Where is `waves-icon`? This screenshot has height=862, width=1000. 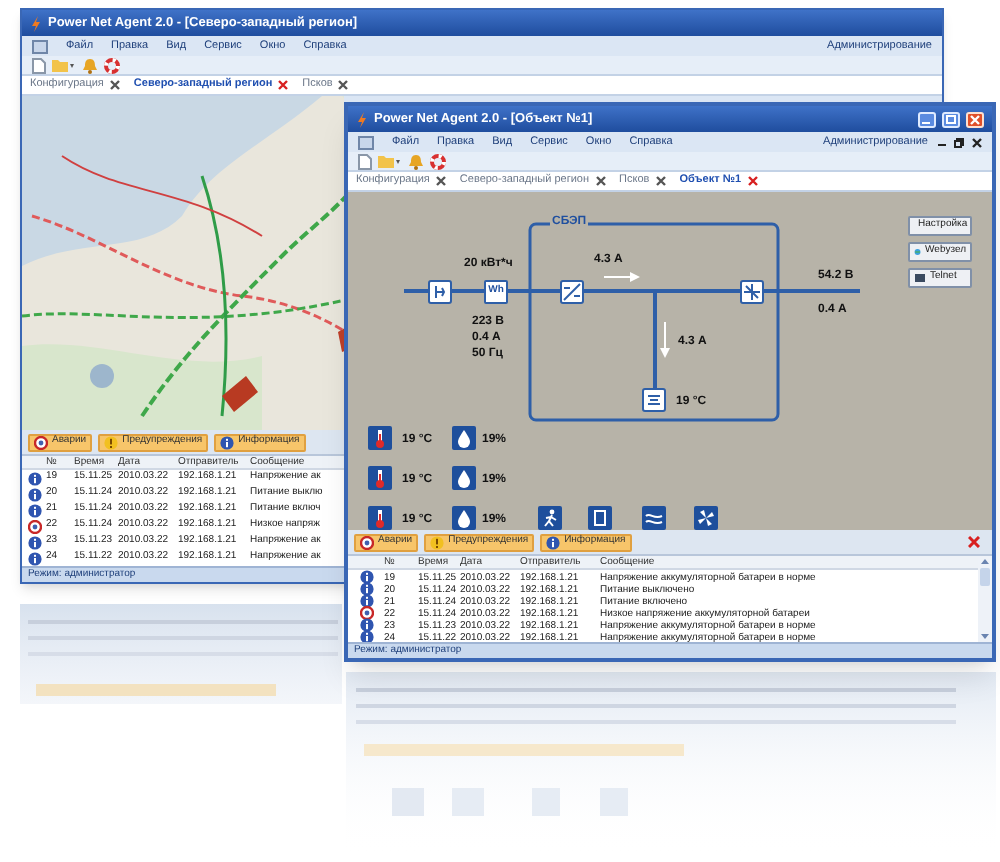
waves-icon is located at coordinates (654, 518).